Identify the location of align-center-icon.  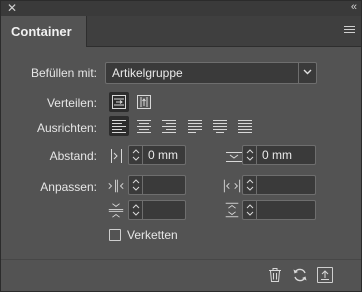
(144, 126).